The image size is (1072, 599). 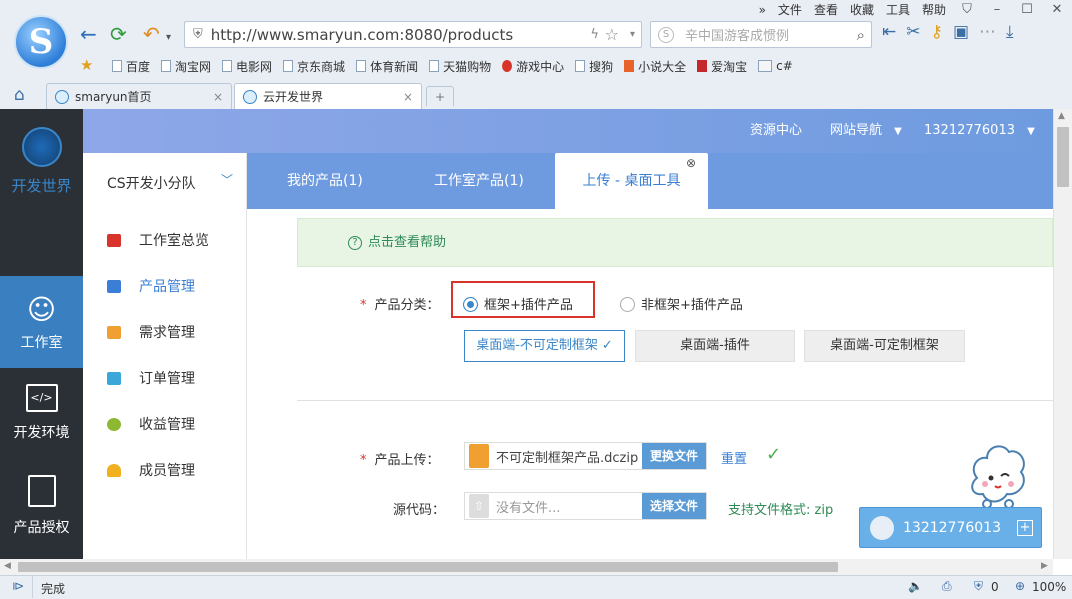 What do you see at coordinates (866, 131) in the screenshot?
I see `site-nav-dropdown: 网站导航 ▼` at bounding box center [866, 131].